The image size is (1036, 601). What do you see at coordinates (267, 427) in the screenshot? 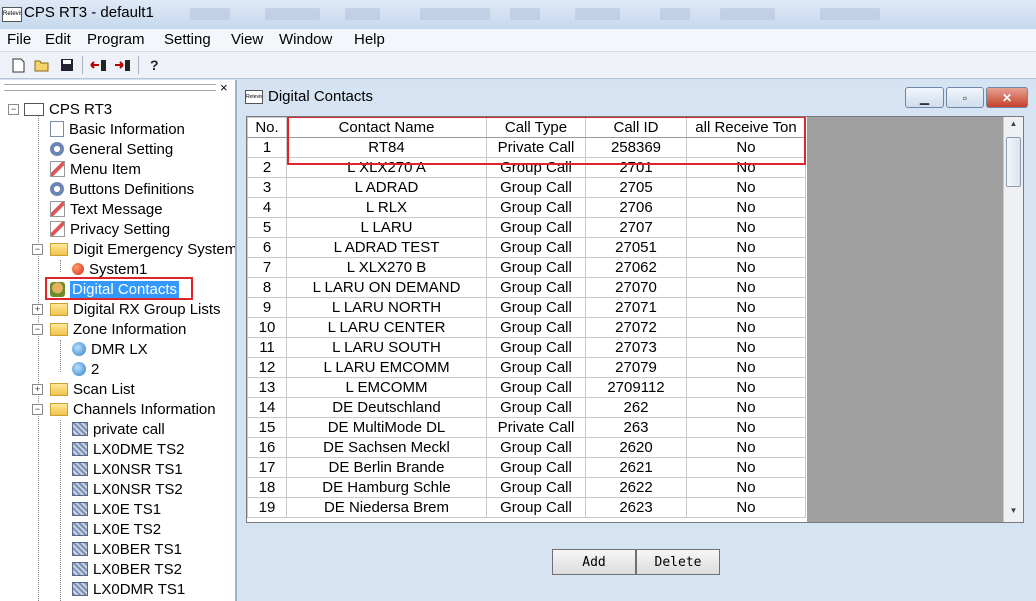
I see `cell-no: 15` at bounding box center [267, 427].